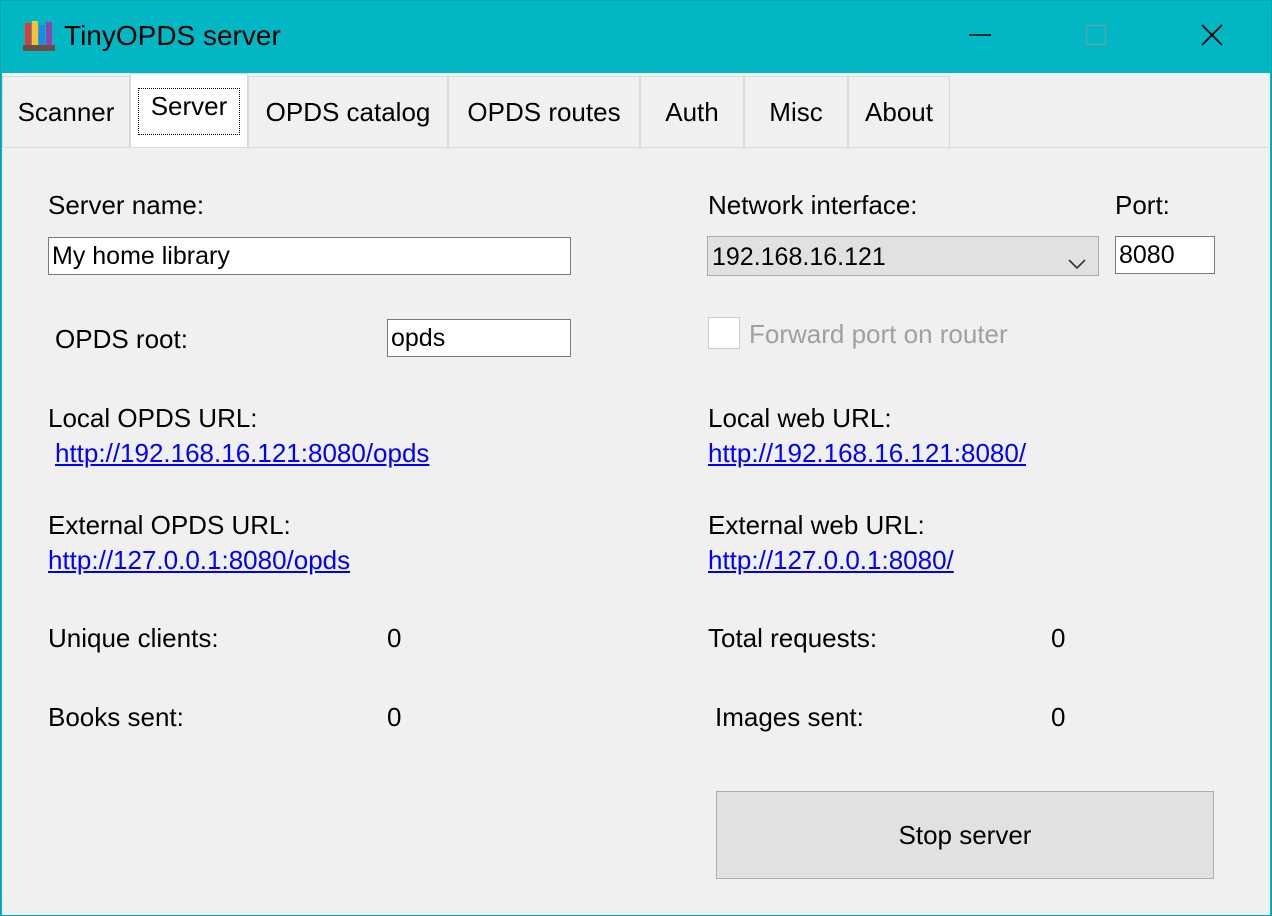 Image resolution: width=1272 pixels, height=916 pixels. I want to click on books-sent-value: 0, so click(394, 717).